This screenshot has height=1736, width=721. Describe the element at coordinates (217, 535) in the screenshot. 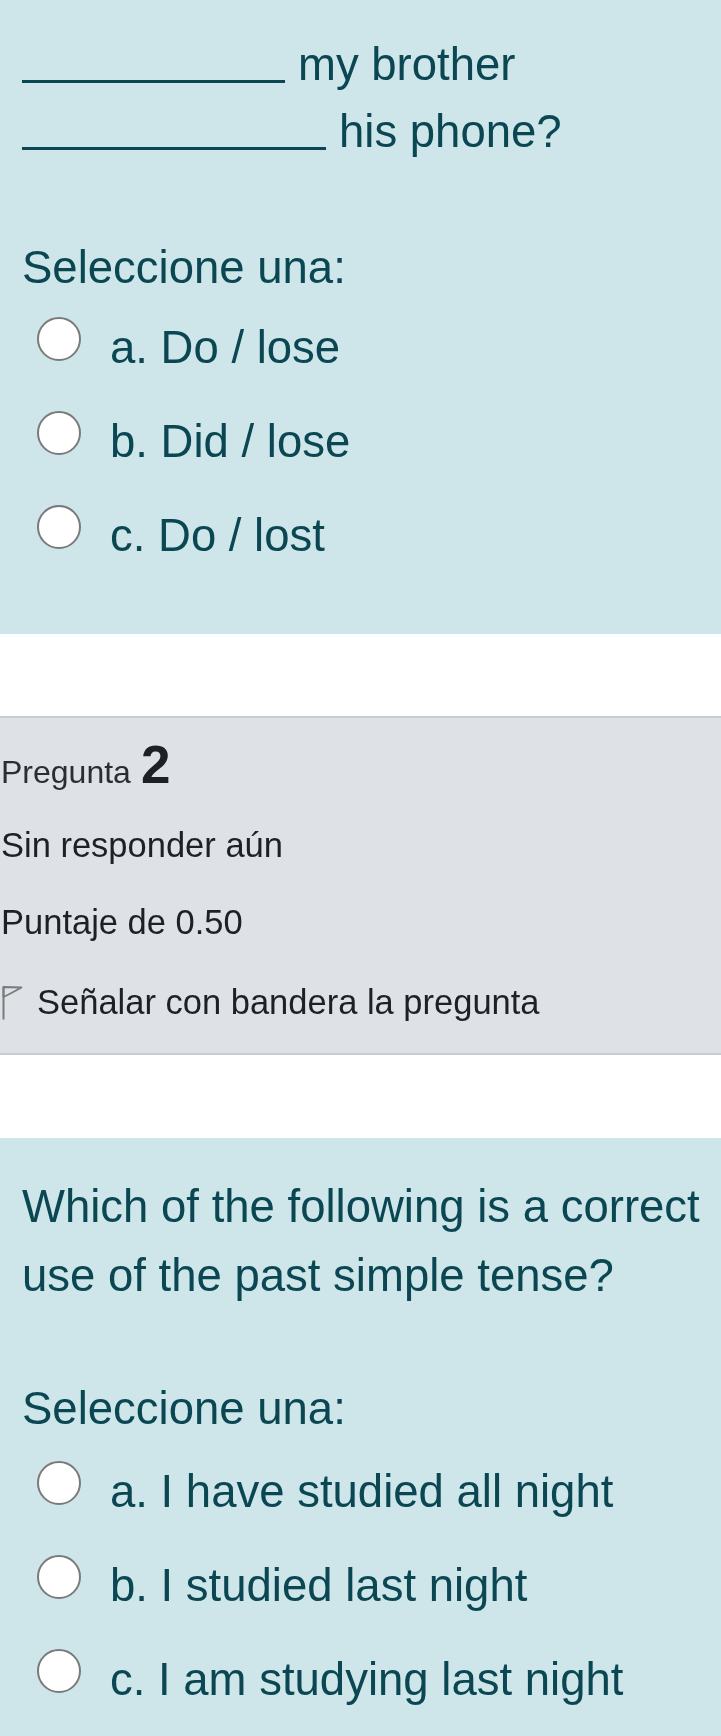

I see `option-label: c. Do / lost` at that location.